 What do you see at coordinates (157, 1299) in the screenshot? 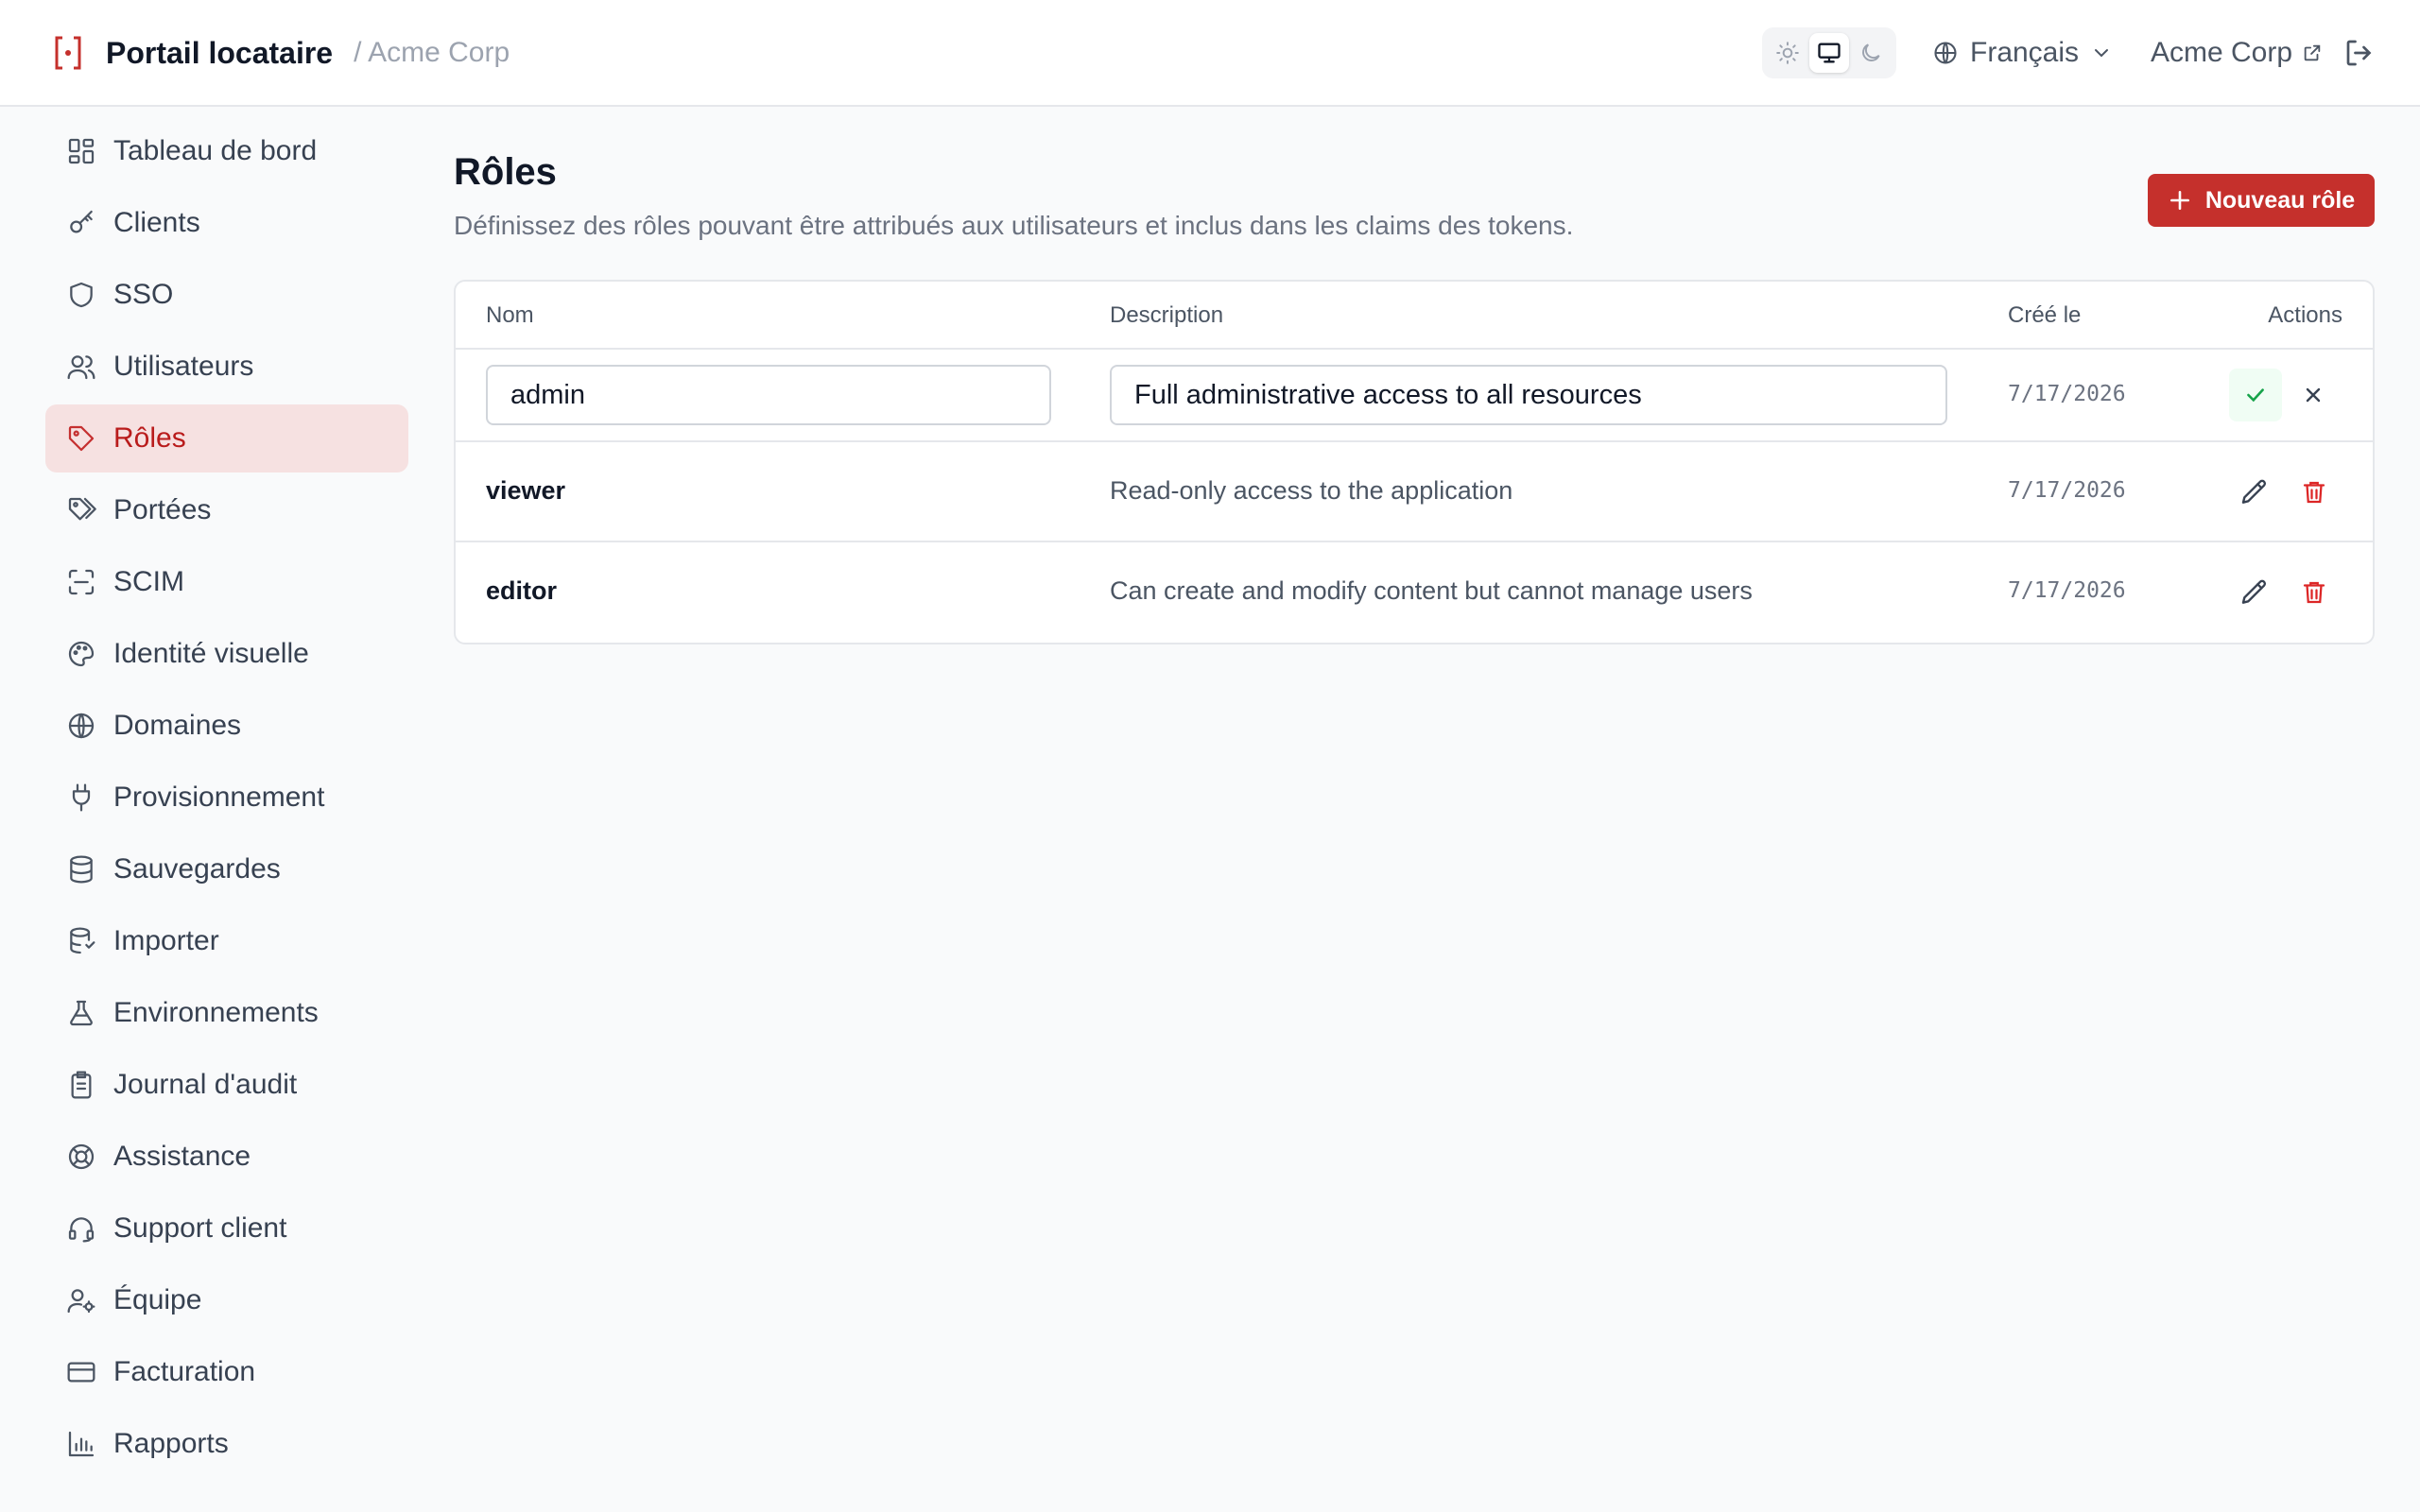
I see `sidebar-item-label: Équipe` at bounding box center [157, 1299].